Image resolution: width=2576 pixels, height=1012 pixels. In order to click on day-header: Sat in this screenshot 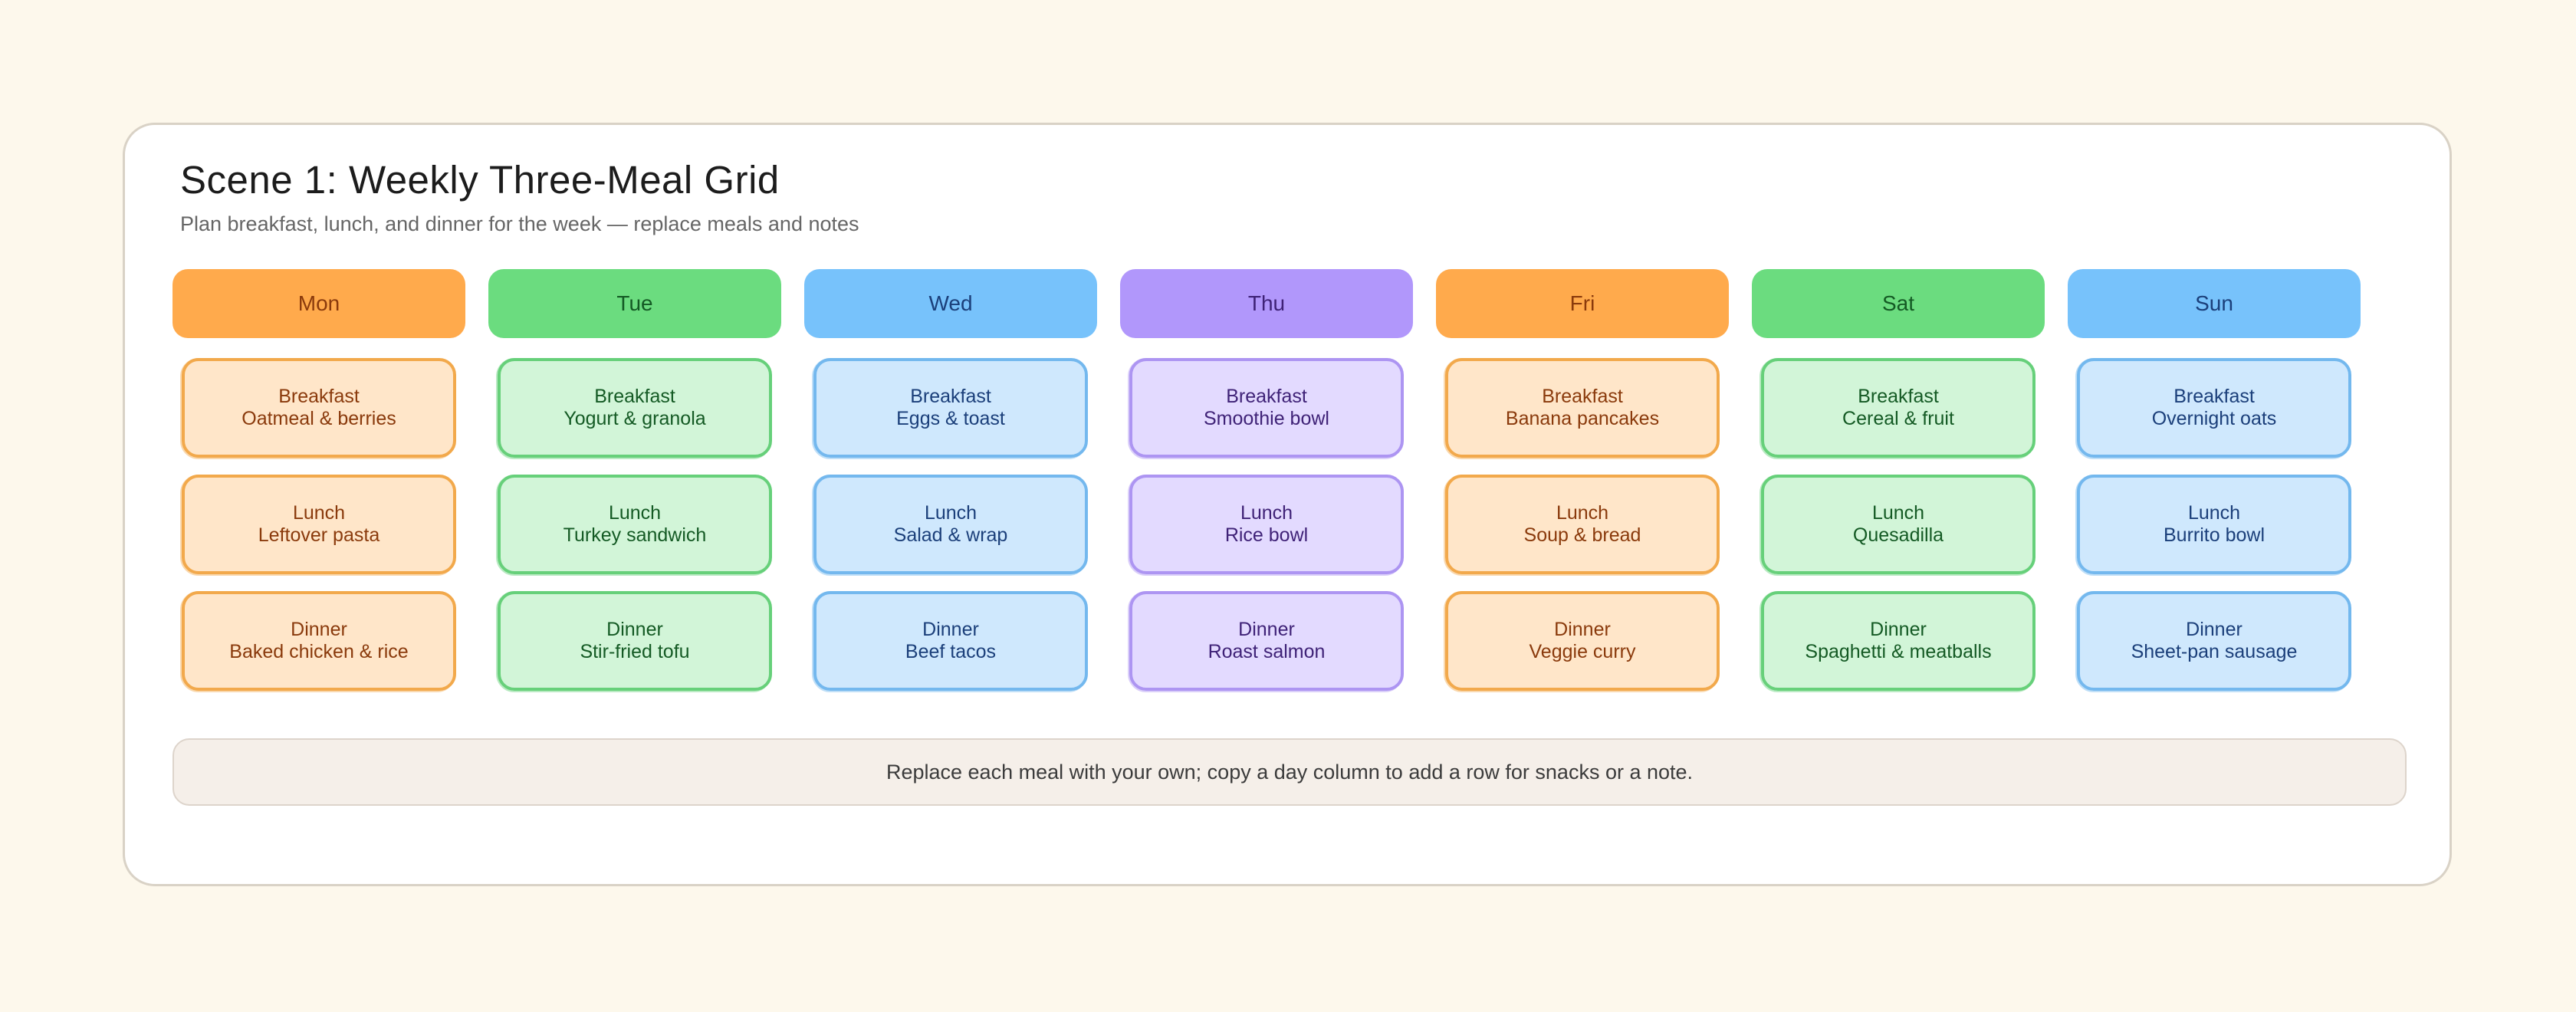, I will do `click(1899, 303)`.